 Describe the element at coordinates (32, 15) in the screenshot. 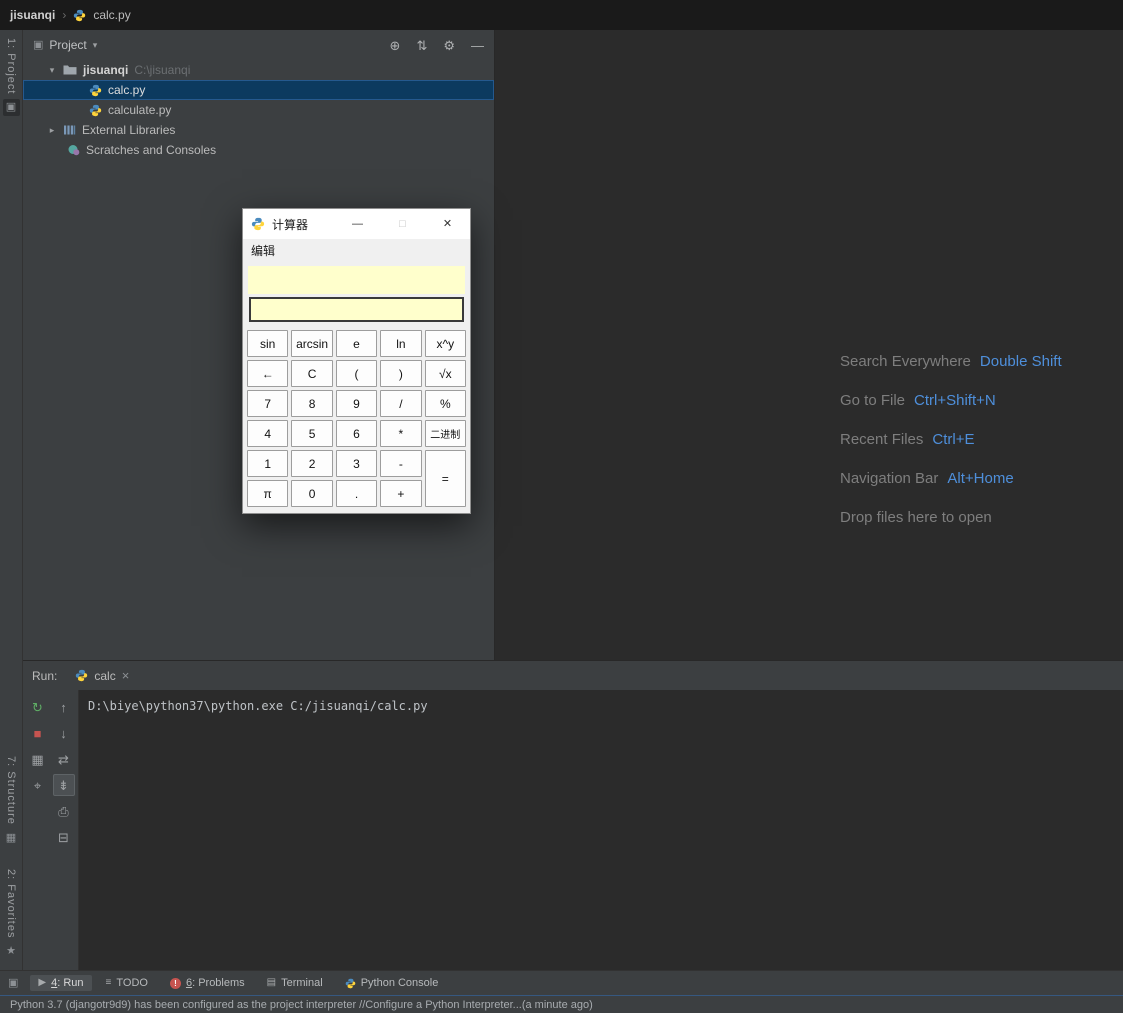

I see `breadcrumb-project: jisuanqi` at that location.